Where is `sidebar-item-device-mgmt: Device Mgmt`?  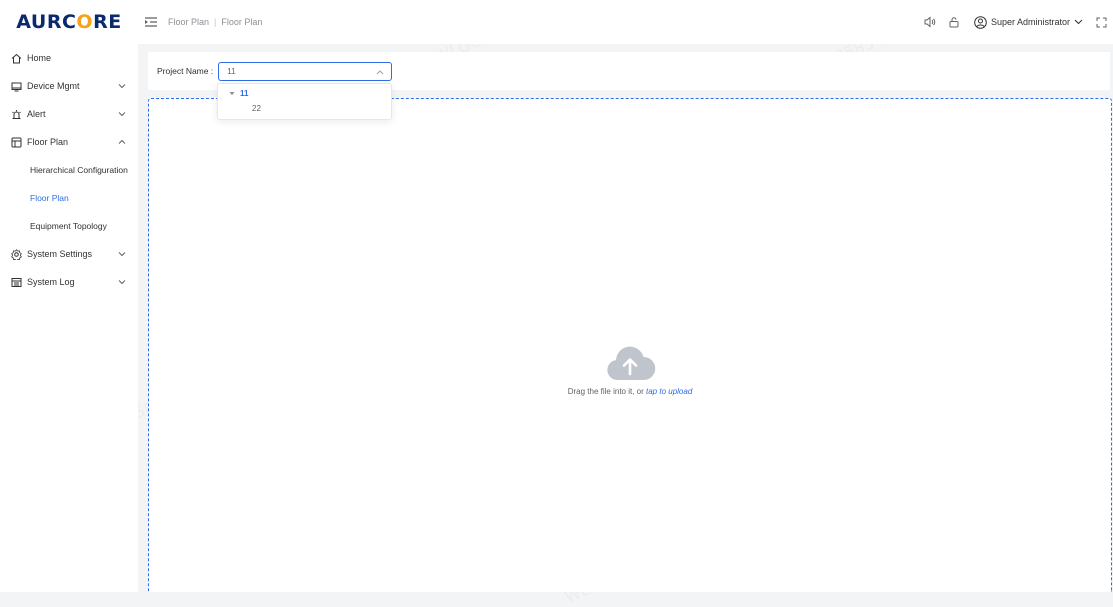
sidebar-item-device-mgmt: Device Mgmt is located at coordinates (69, 86).